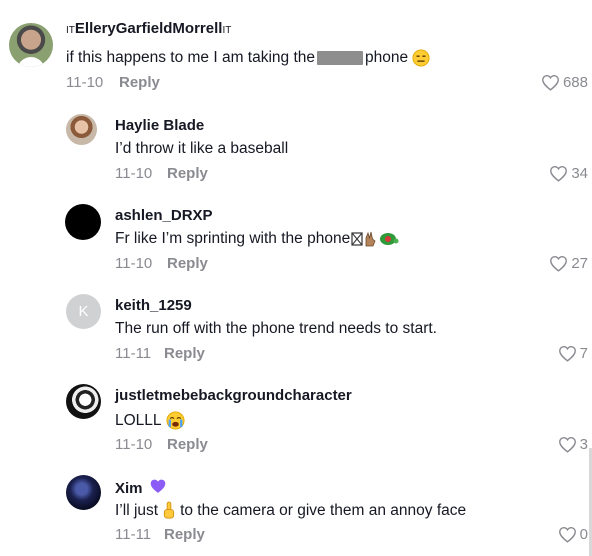 This screenshot has height=556, width=592. What do you see at coordinates (190, 57) in the screenshot?
I see `comment-text-part: if this happens to me I am taking the` at bounding box center [190, 57].